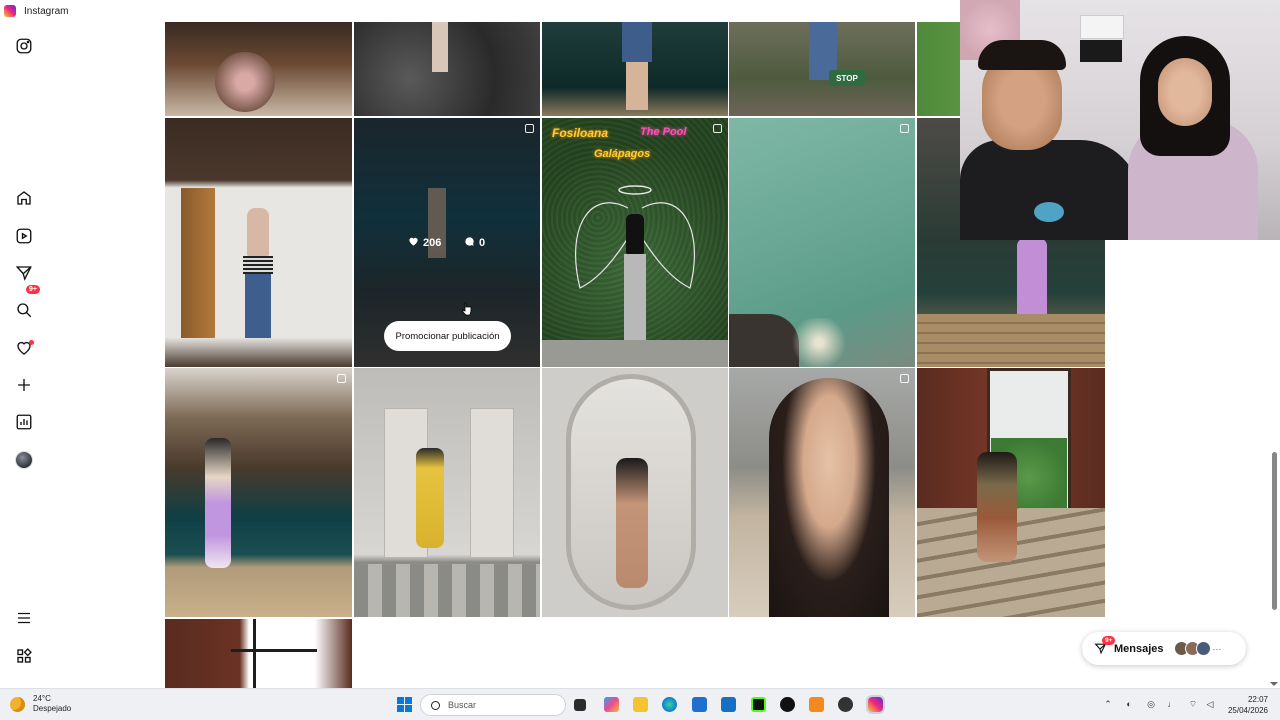 This screenshot has width=1280, height=720. Describe the element at coordinates (493, 705) in the screenshot. I see `taskbar-search-input: Buscar` at that location.